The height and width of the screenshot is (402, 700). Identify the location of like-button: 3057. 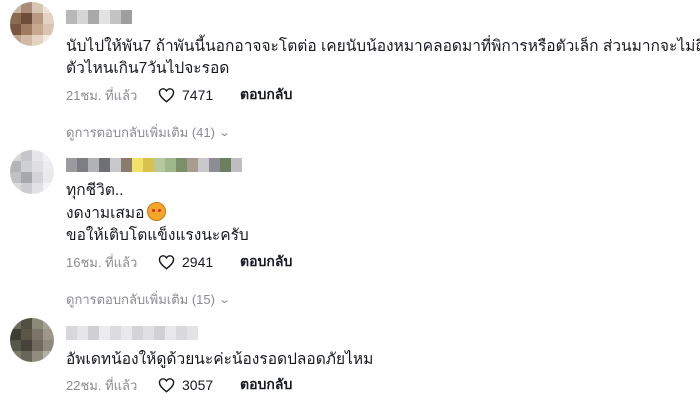
(199, 385).